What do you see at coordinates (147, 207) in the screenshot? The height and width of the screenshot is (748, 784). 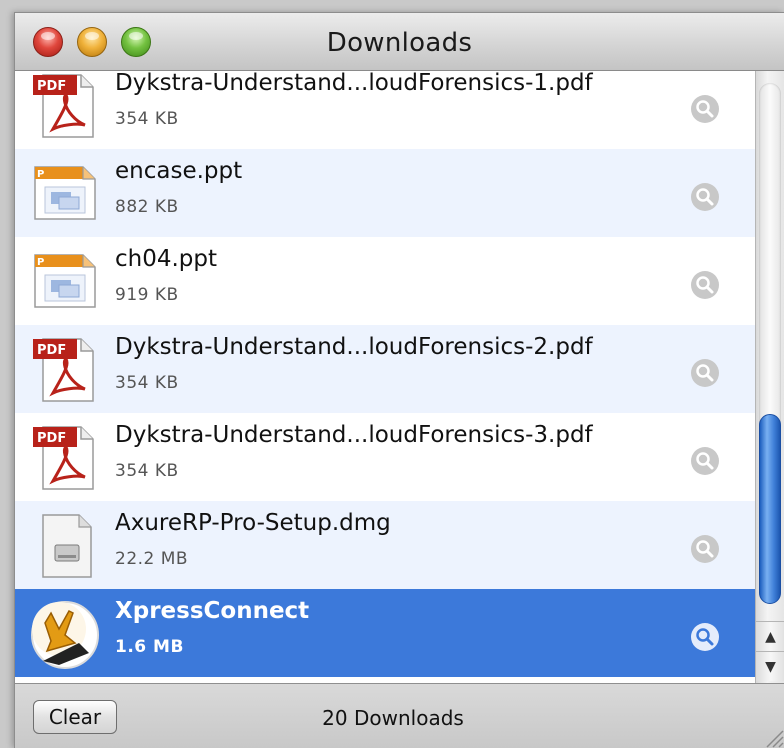 I see `download-file-size: 882 KB` at bounding box center [147, 207].